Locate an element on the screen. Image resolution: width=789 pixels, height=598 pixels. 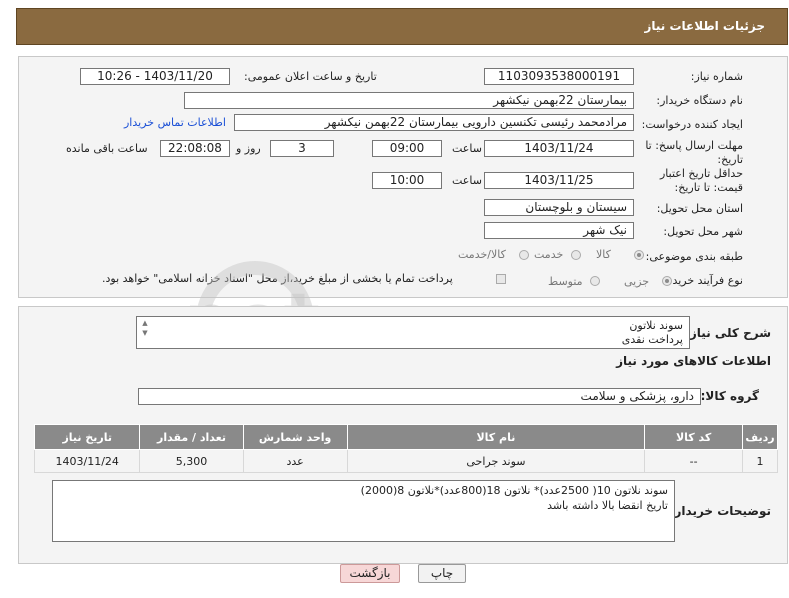
buyer-org-label: نام دستگاه خریدار: is located at coordinates (699, 100).